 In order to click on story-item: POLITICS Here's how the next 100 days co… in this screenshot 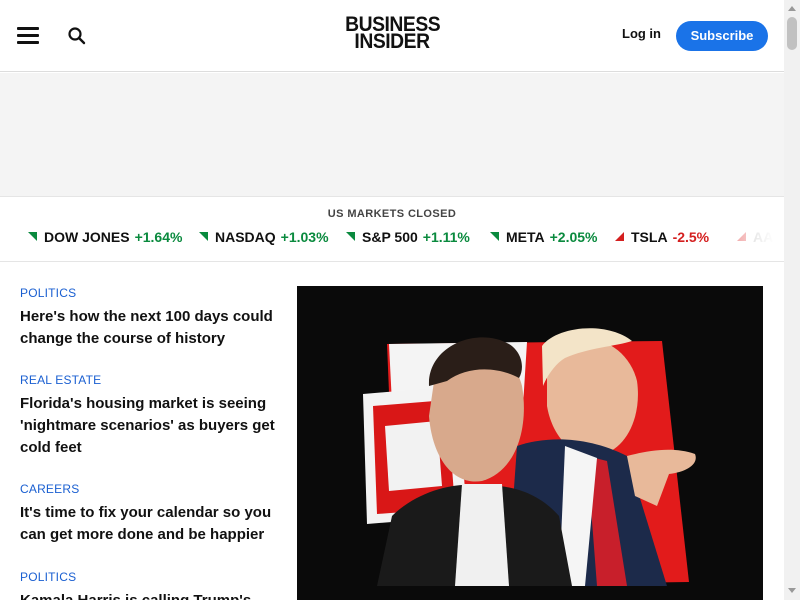, I will do `click(147, 318)`.